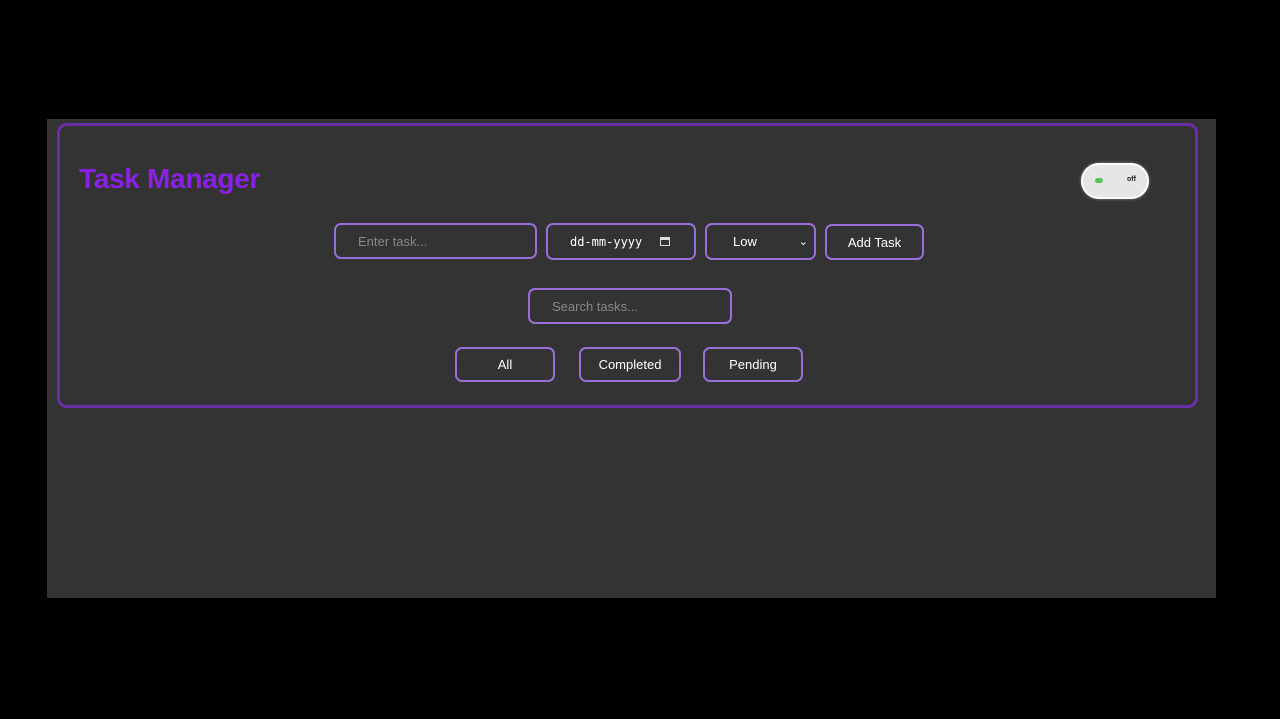  I want to click on toggle-on-indicator-icon, so click(1099, 180).